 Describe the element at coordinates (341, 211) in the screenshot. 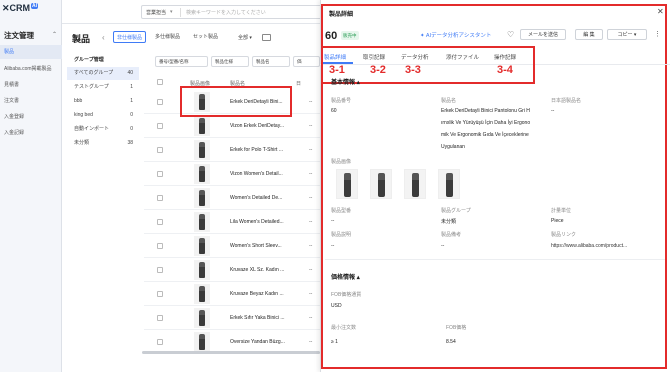

I see `field-label: 製品型番` at that location.